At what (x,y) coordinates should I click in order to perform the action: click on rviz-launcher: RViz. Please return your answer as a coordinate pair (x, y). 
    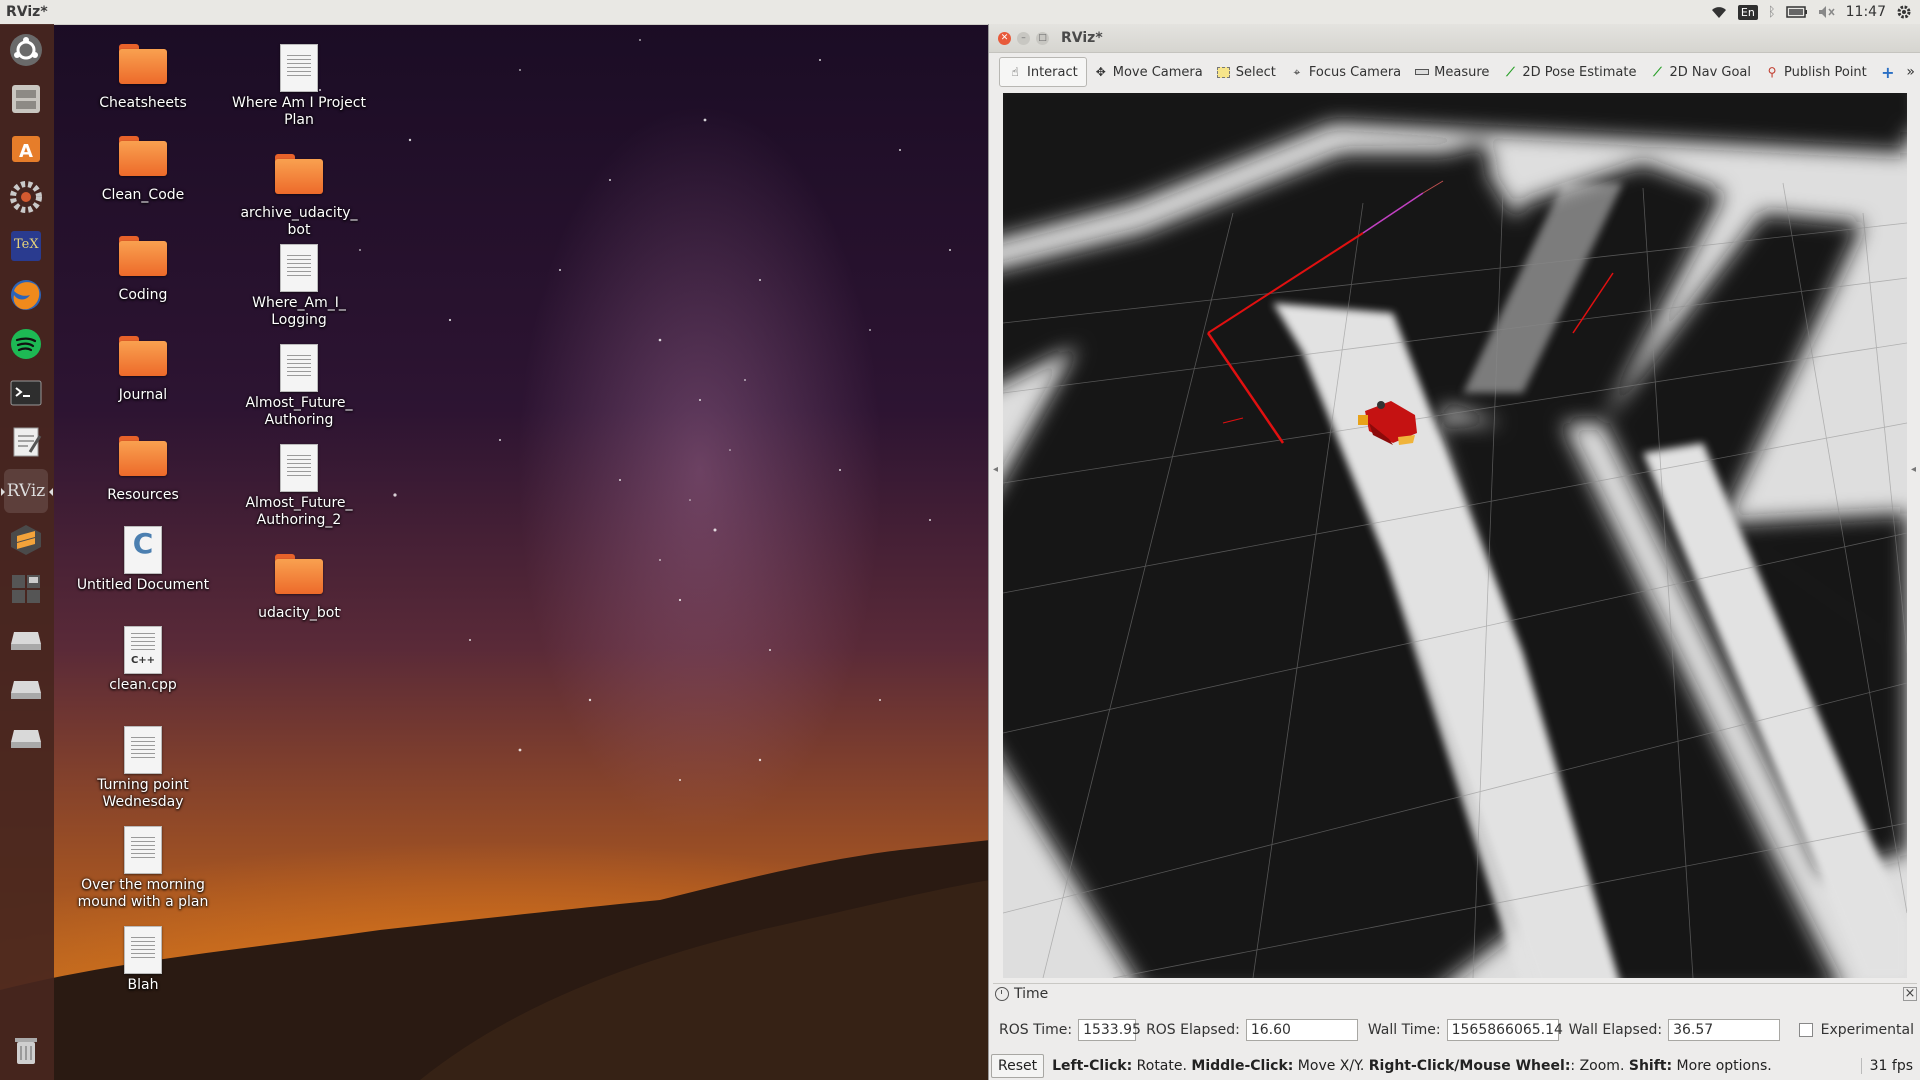
    Looking at the image, I should click on (27, 491).